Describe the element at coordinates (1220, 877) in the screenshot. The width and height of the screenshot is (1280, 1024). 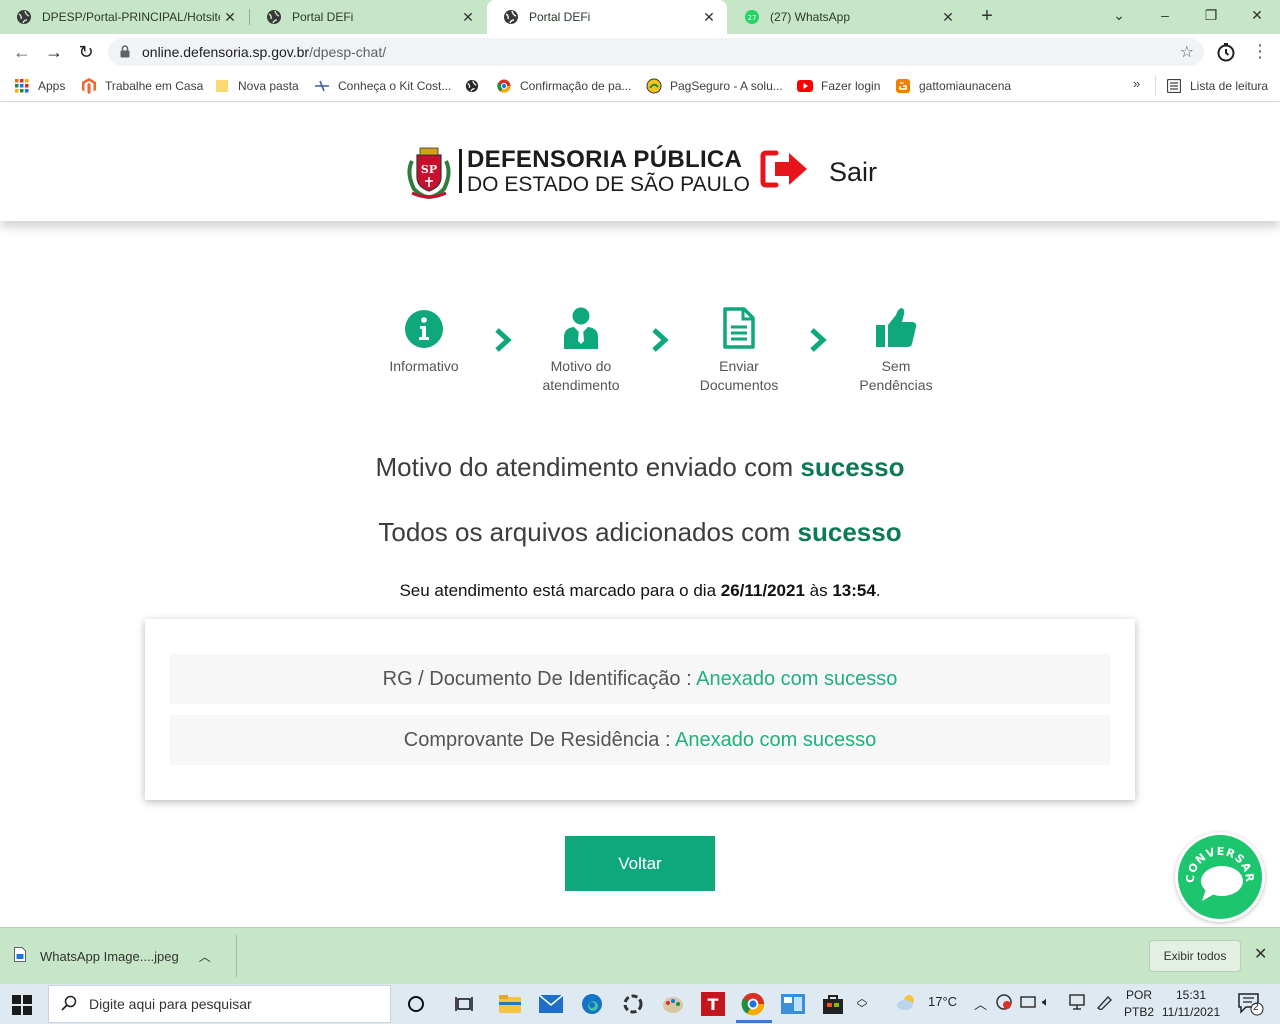
I see `chat-launcher: CONVERSAR` at that location.